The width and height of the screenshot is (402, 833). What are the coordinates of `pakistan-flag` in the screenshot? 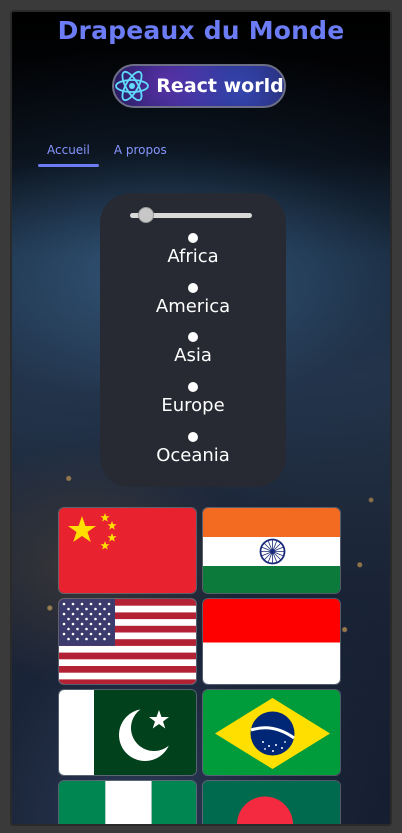 It's located at (127, 732).